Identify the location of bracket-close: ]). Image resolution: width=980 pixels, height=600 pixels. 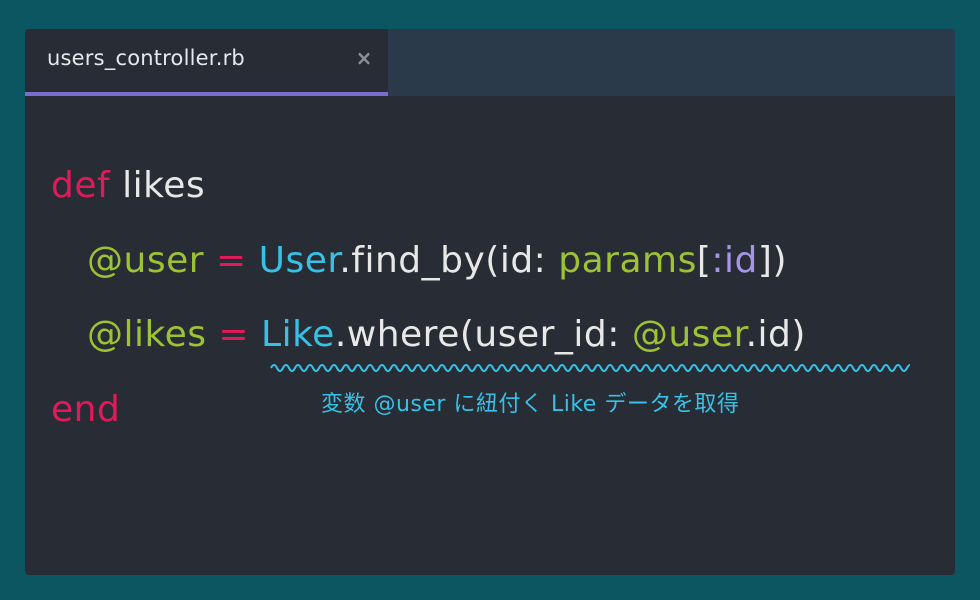
(772, 260).